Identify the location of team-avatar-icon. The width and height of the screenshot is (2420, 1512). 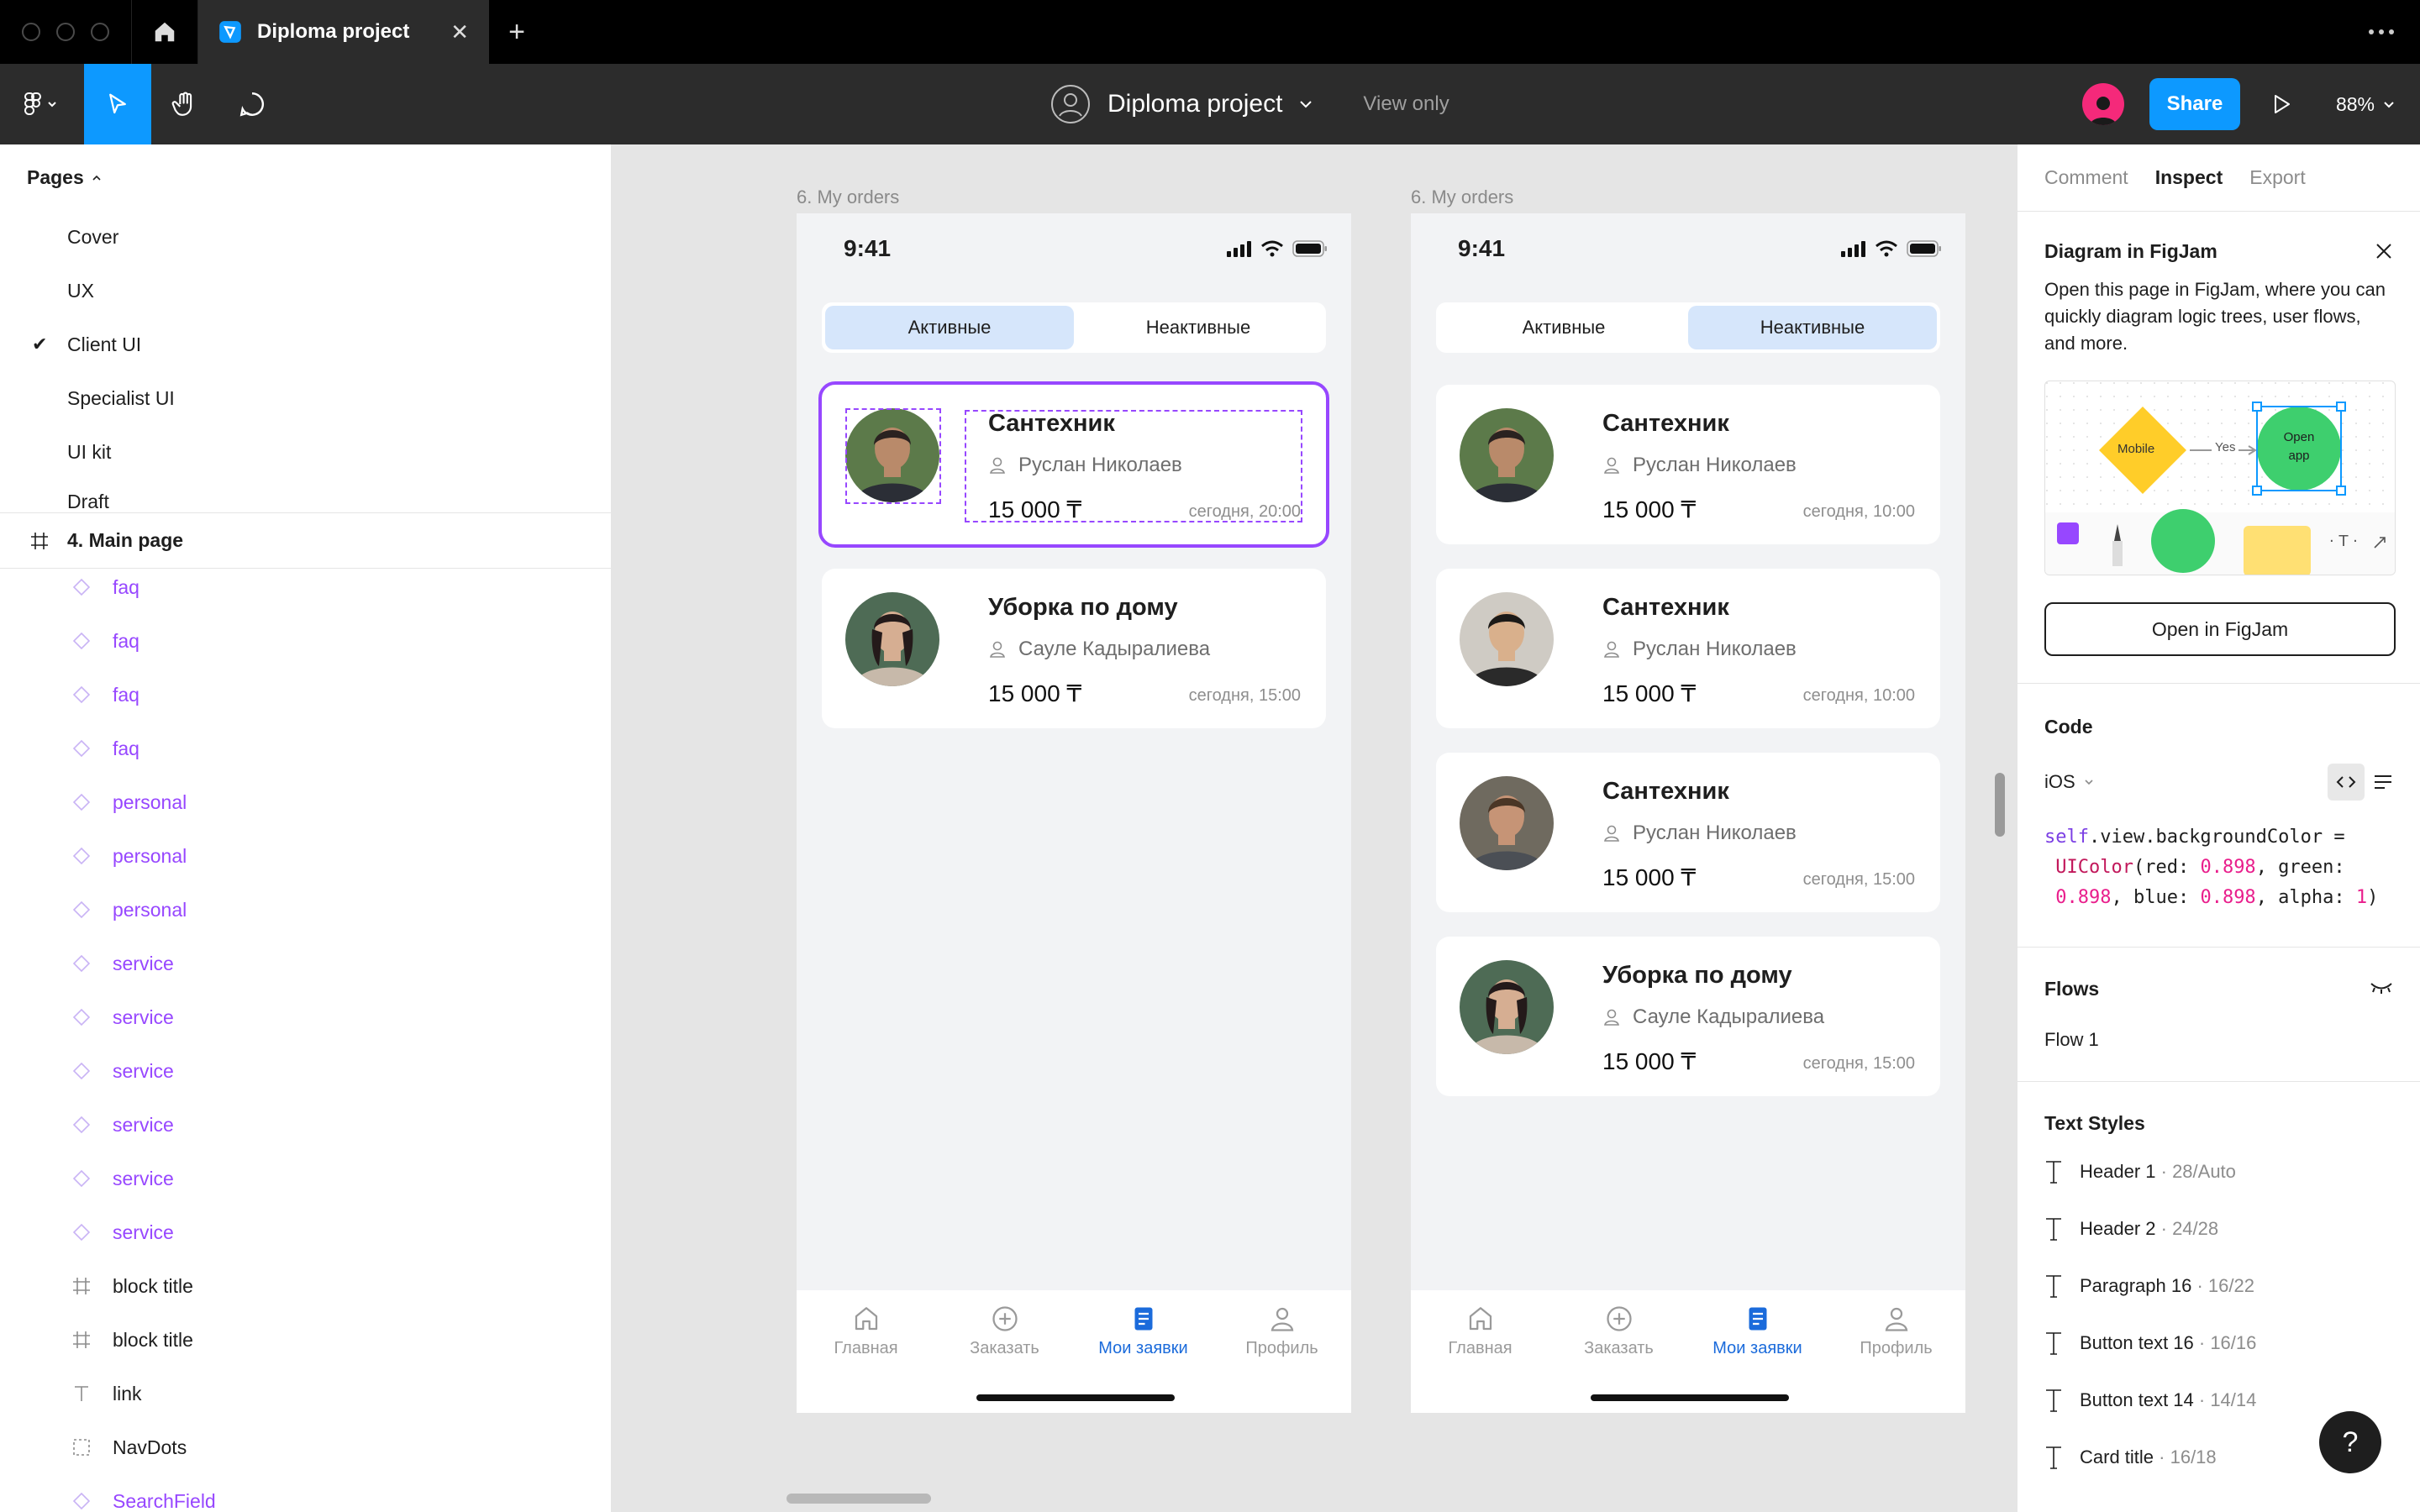
(1071, 104).